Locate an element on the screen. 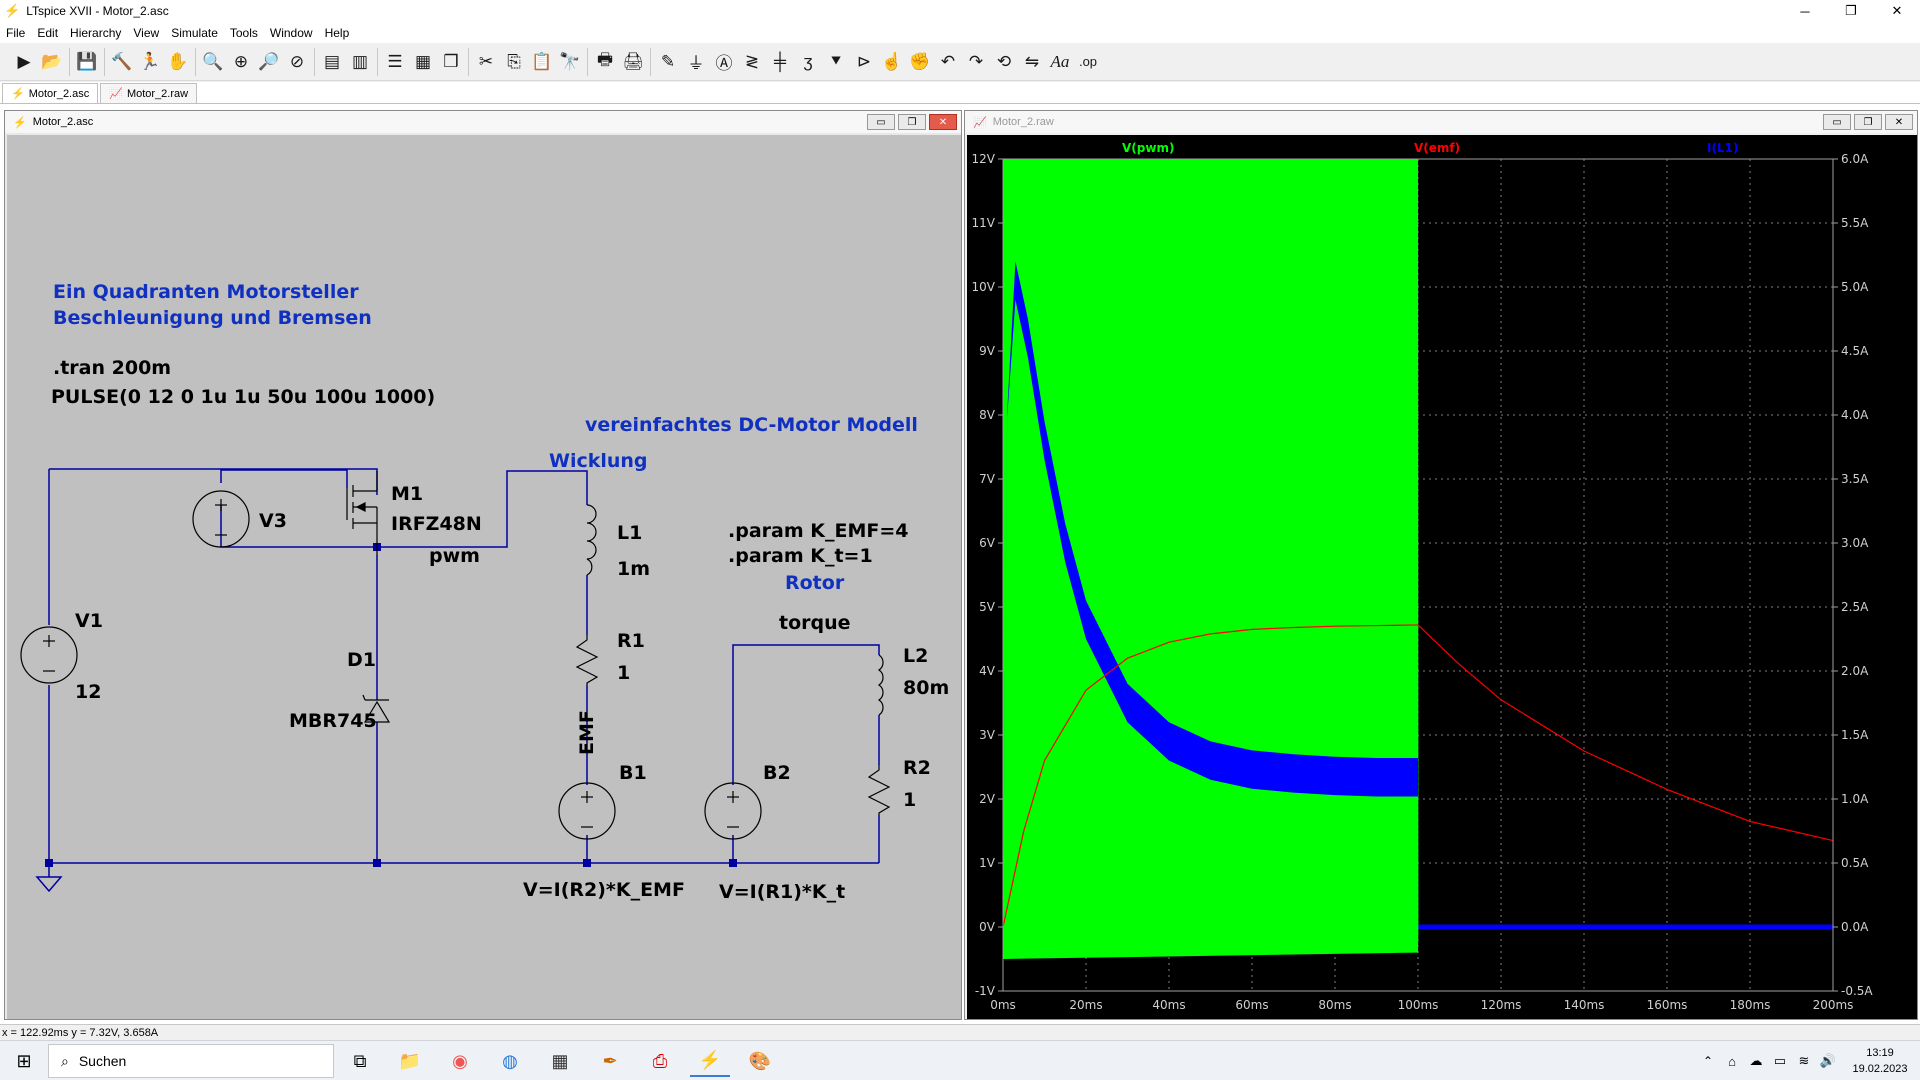 This screenshot has height=1080, width=1920. resistor-icon: ≷ is located at coordinates (752, 62).